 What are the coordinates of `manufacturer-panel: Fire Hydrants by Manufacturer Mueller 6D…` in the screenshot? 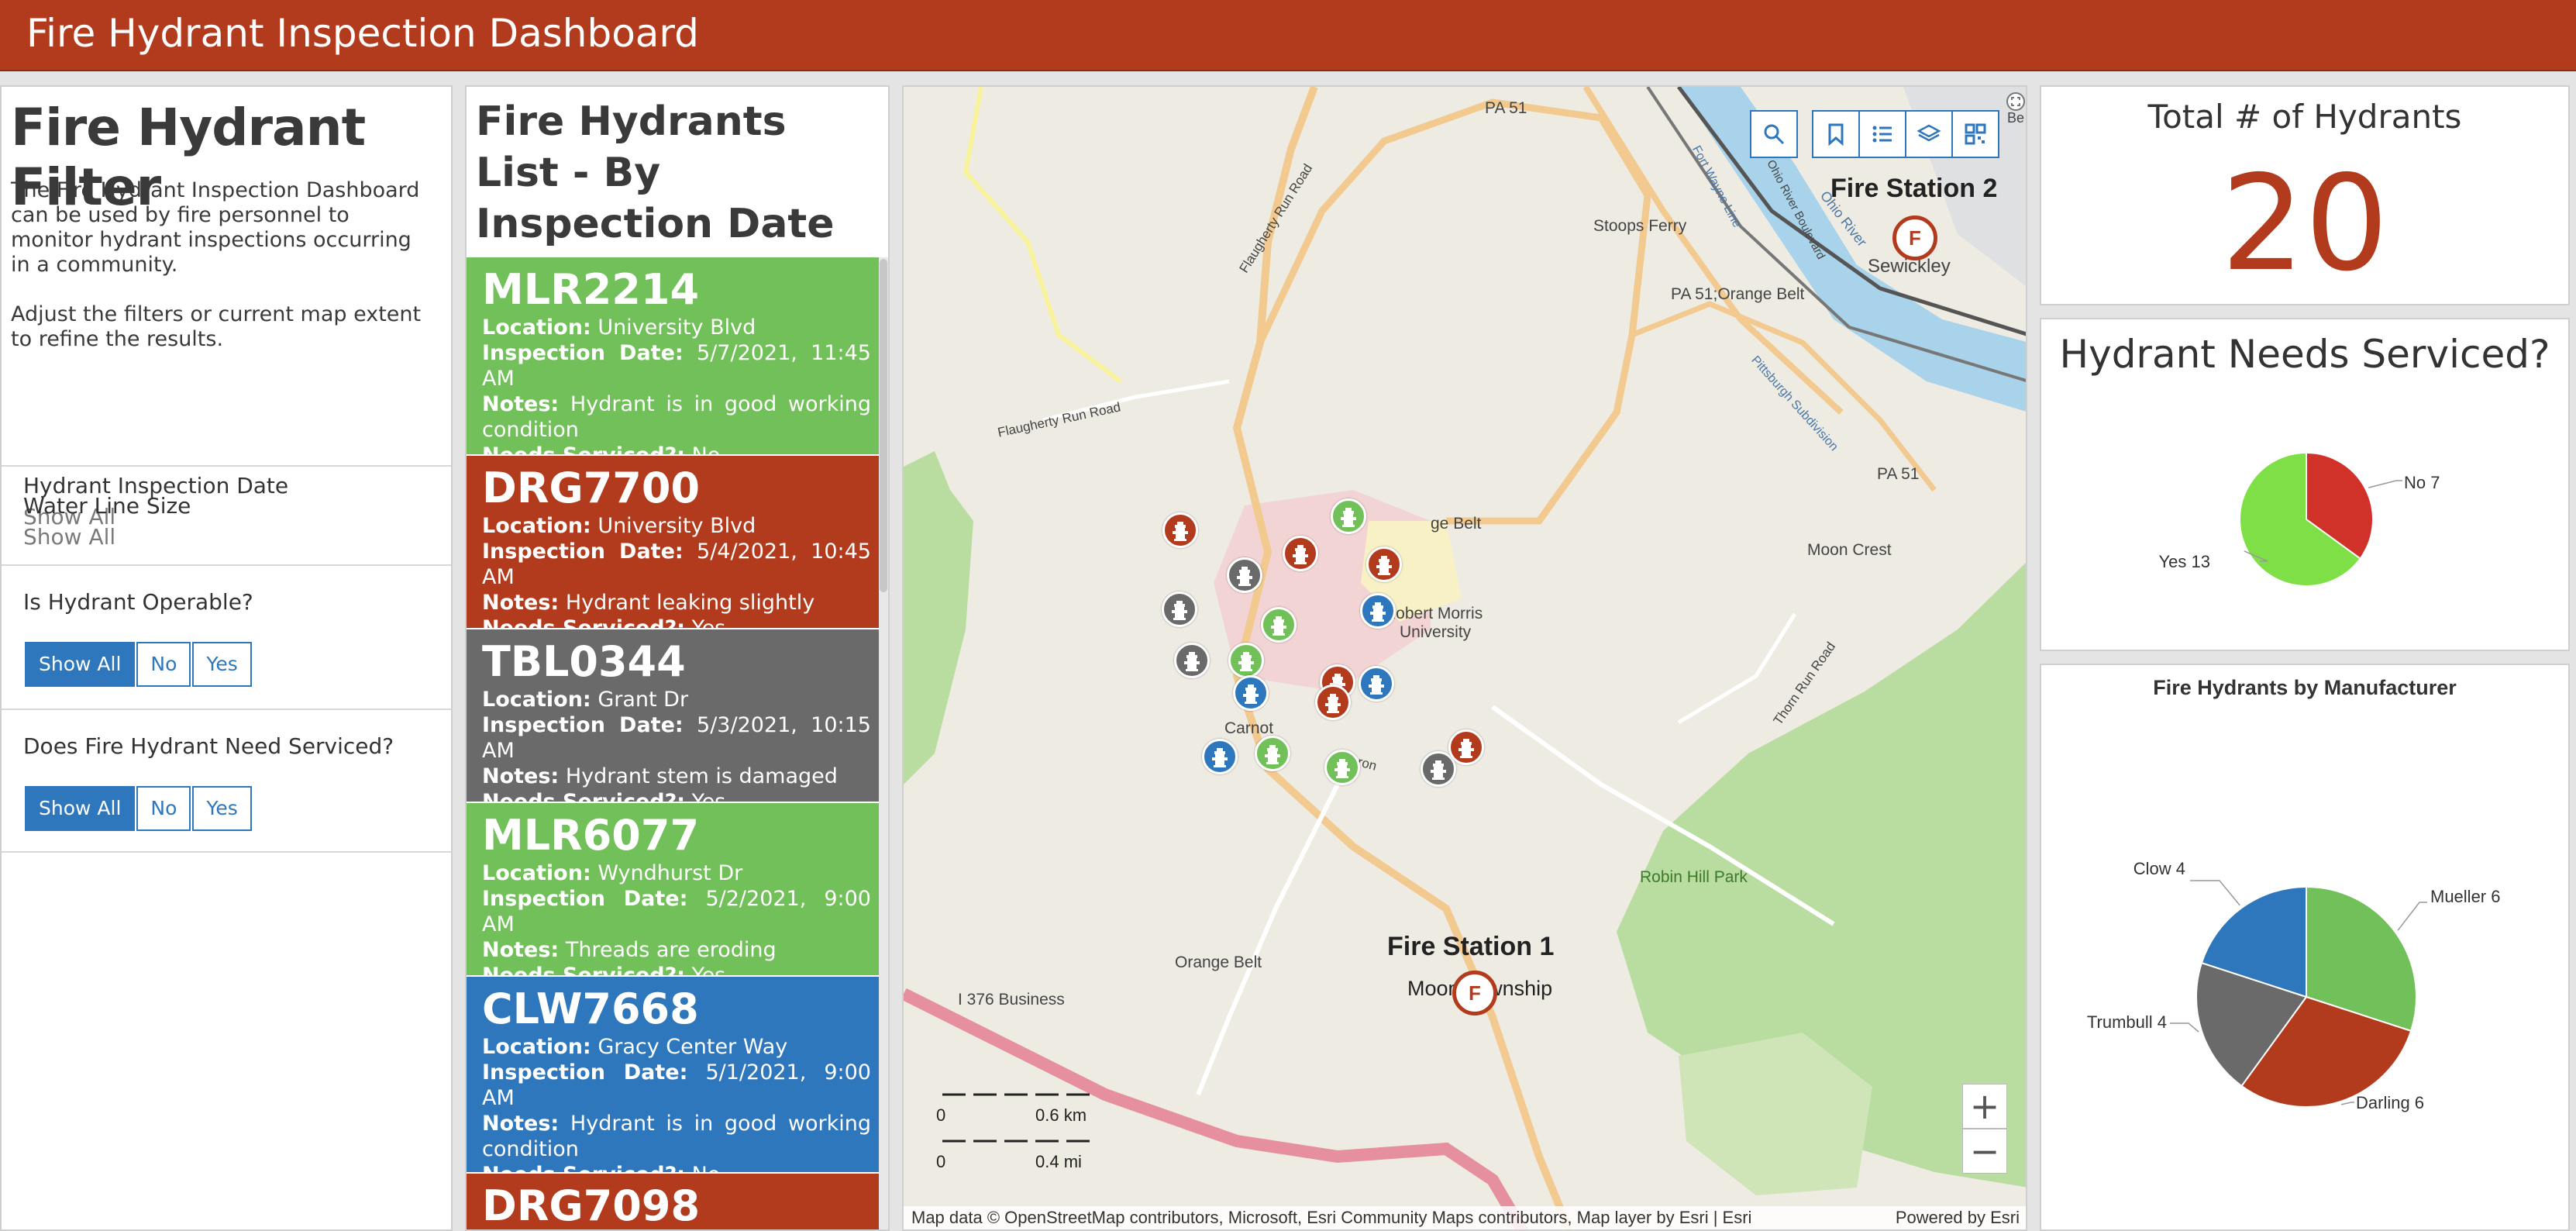 It's located at (2305, 948).